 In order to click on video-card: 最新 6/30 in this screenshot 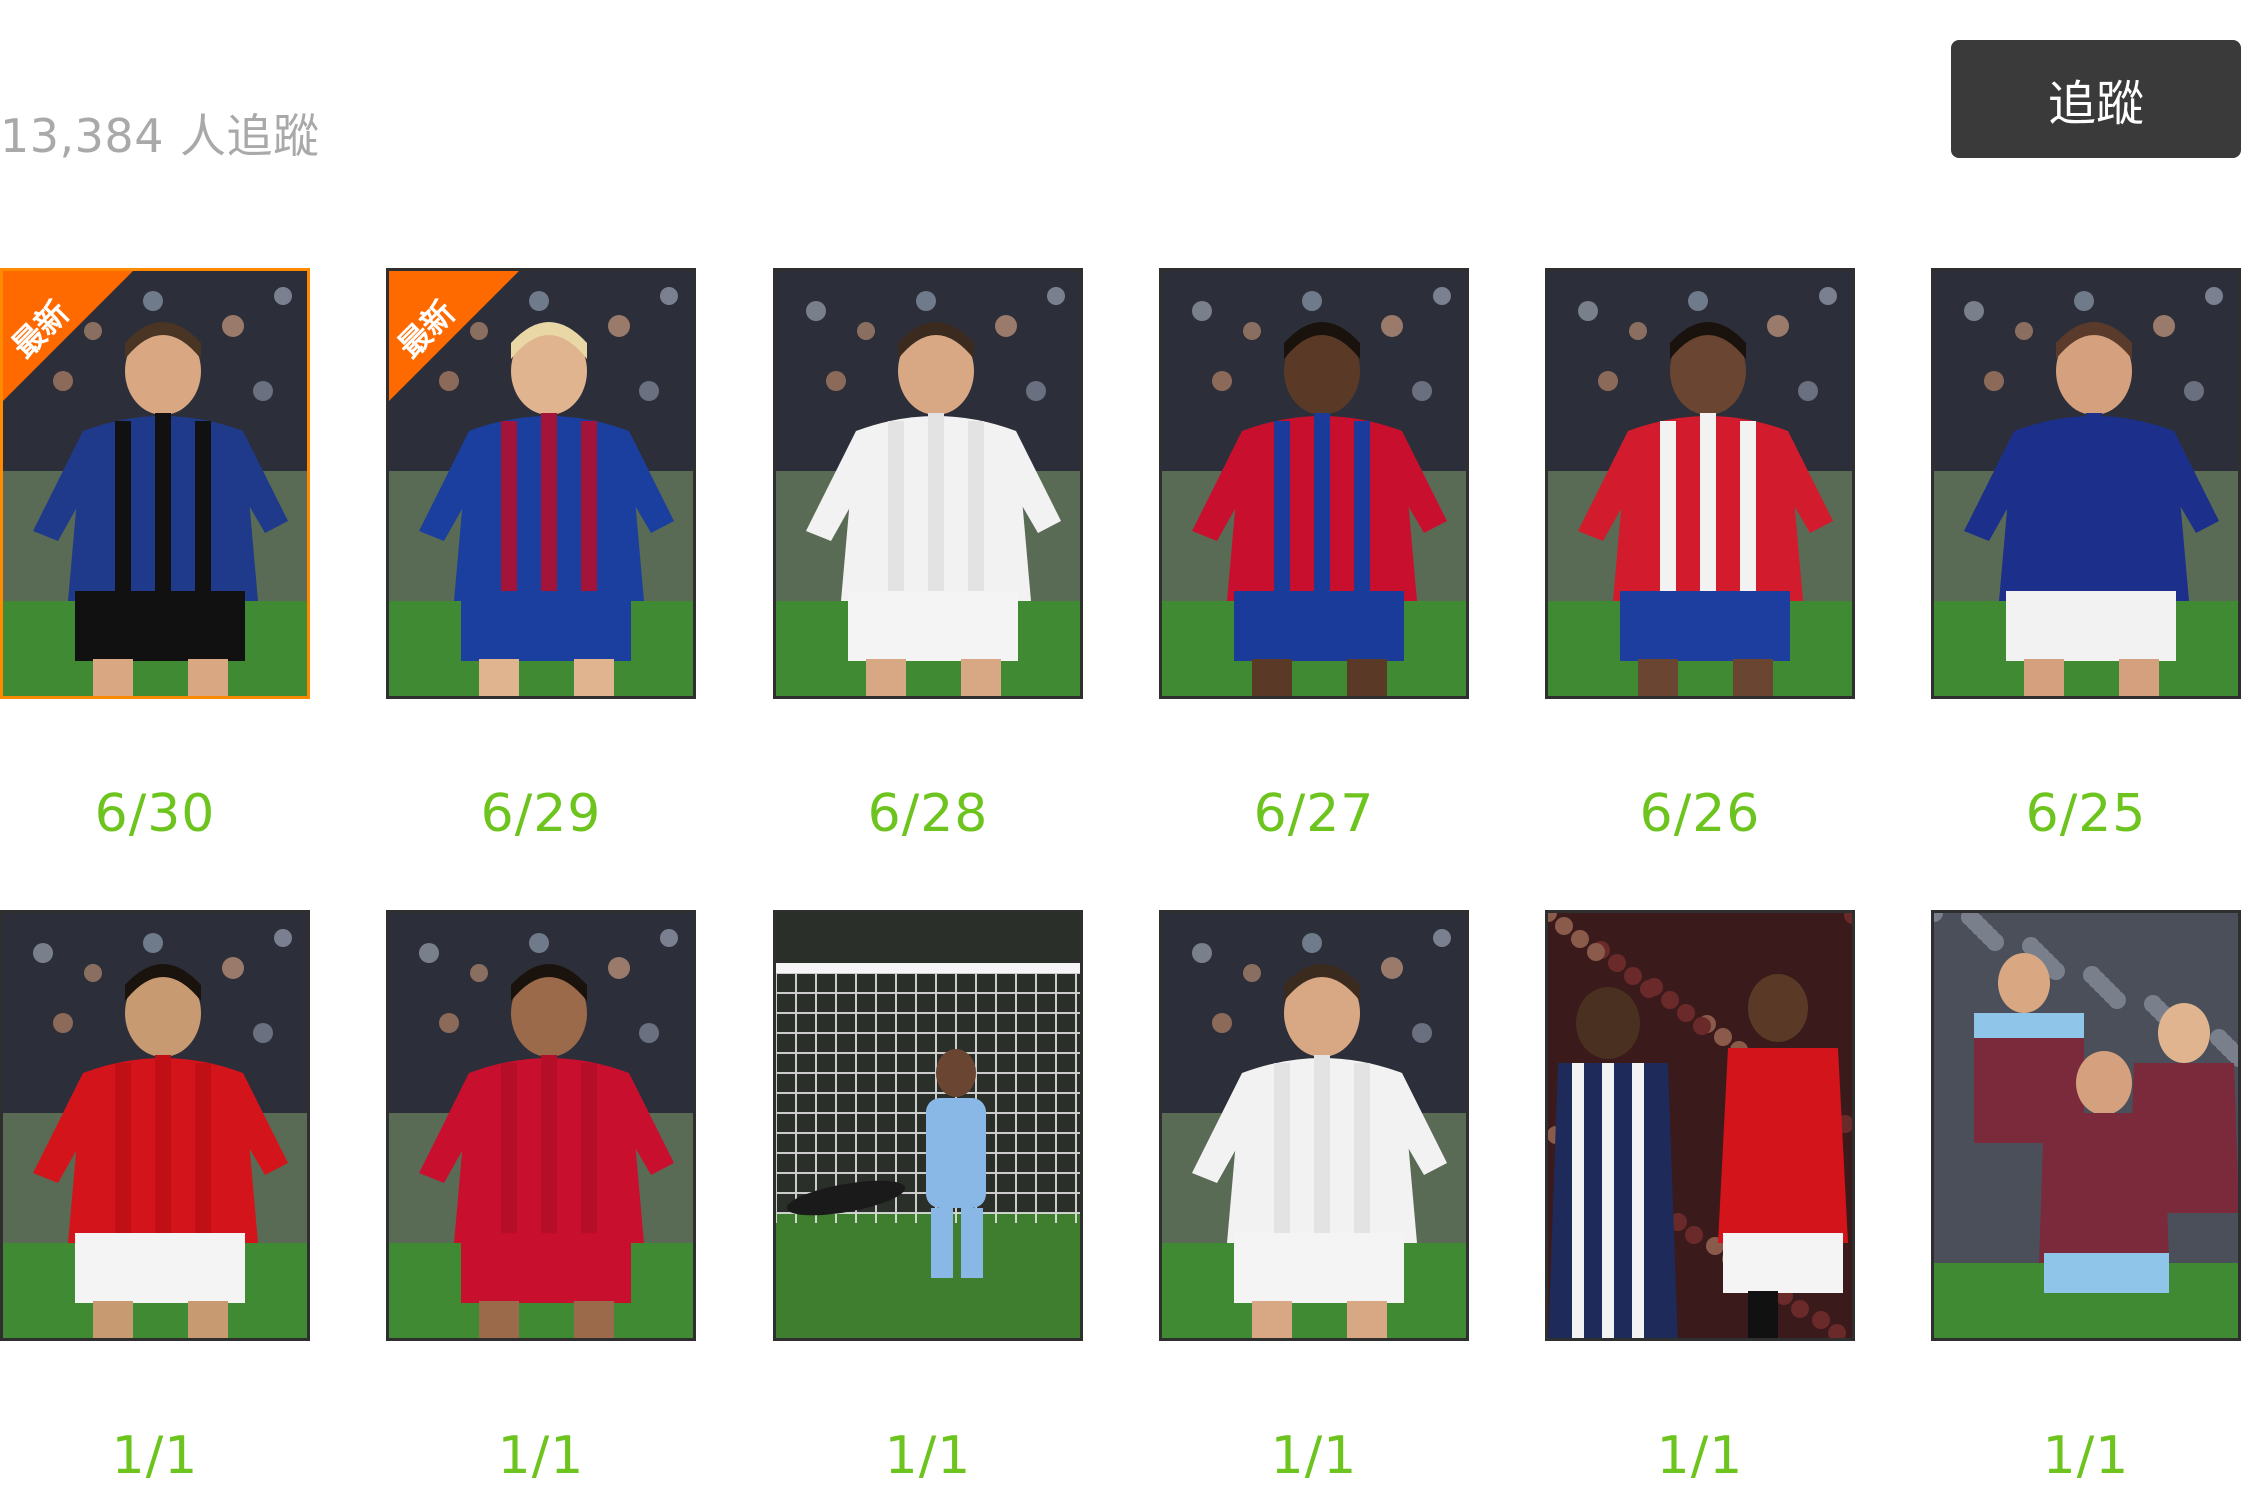, I will do `click(155, 556)`.